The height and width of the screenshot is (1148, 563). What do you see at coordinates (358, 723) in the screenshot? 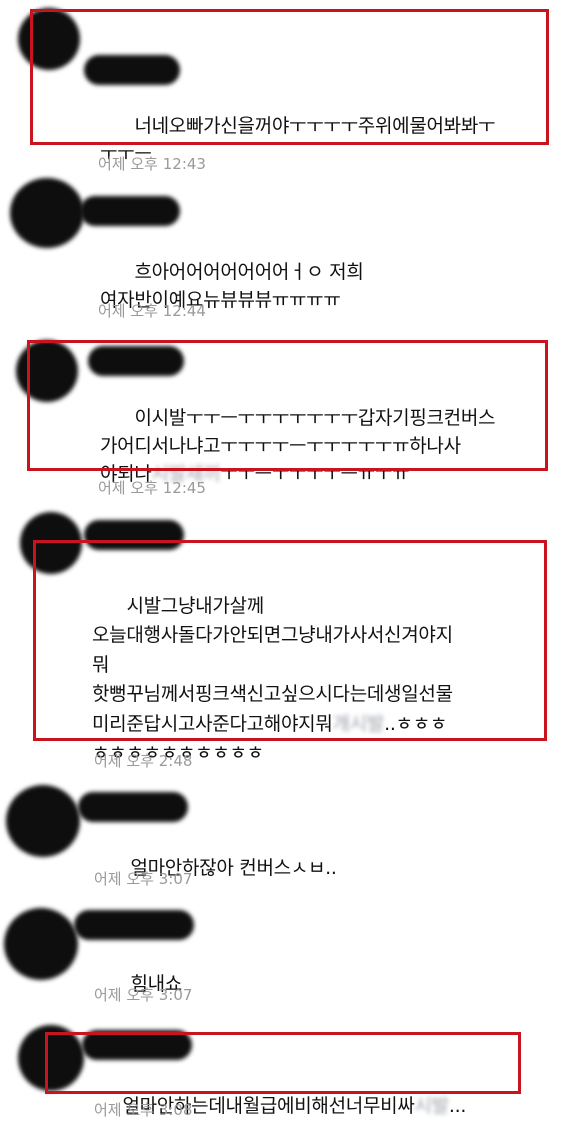
I see `censored-word: 개시발` at bounding box center [358, 723].